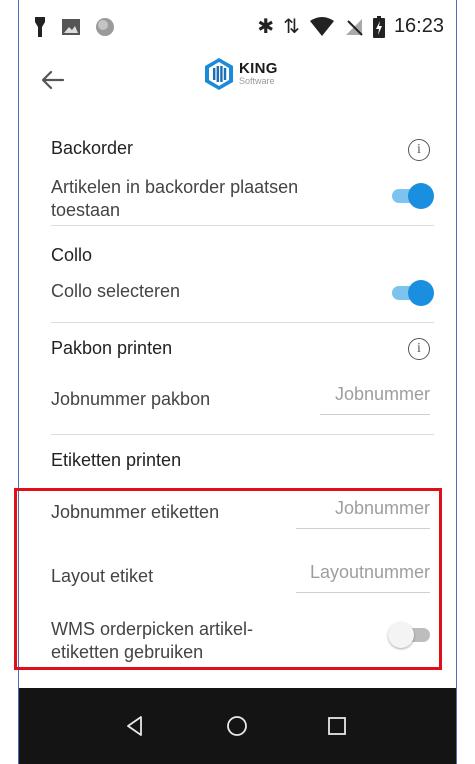 This screenshot has height=764, width=475. What do you see at coordinates (378, 26) in the screenshot?
I see `battery-icon` at bounding box center [378, 26].